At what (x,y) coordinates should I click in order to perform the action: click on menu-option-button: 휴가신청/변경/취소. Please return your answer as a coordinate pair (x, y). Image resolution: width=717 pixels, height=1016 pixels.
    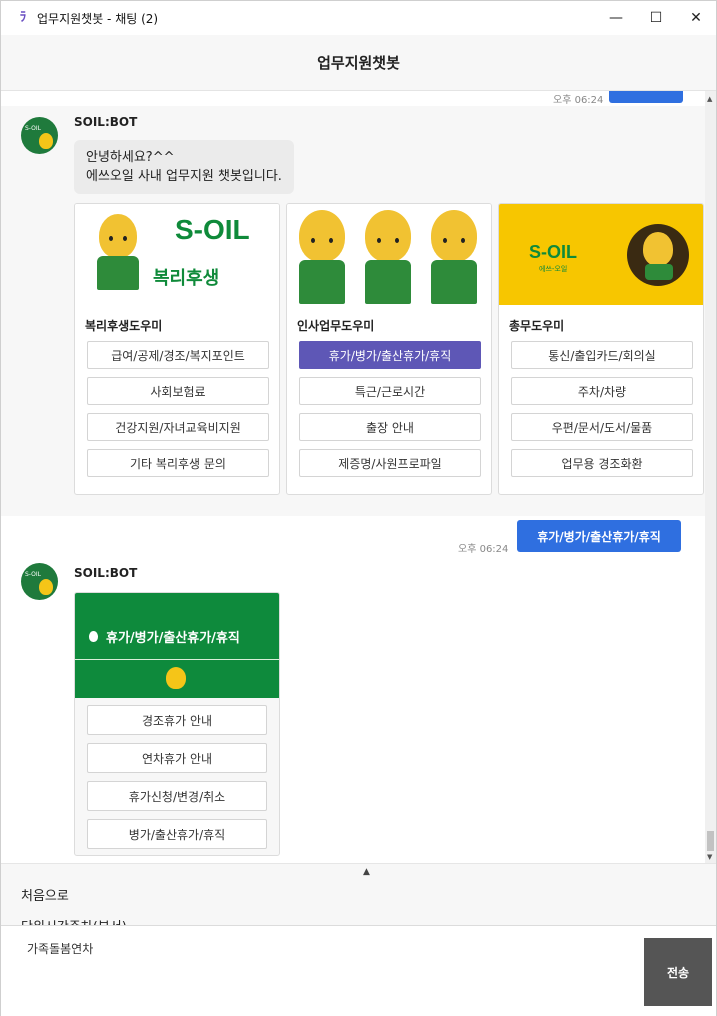
    Looking at the image, I should click on (177, 796).